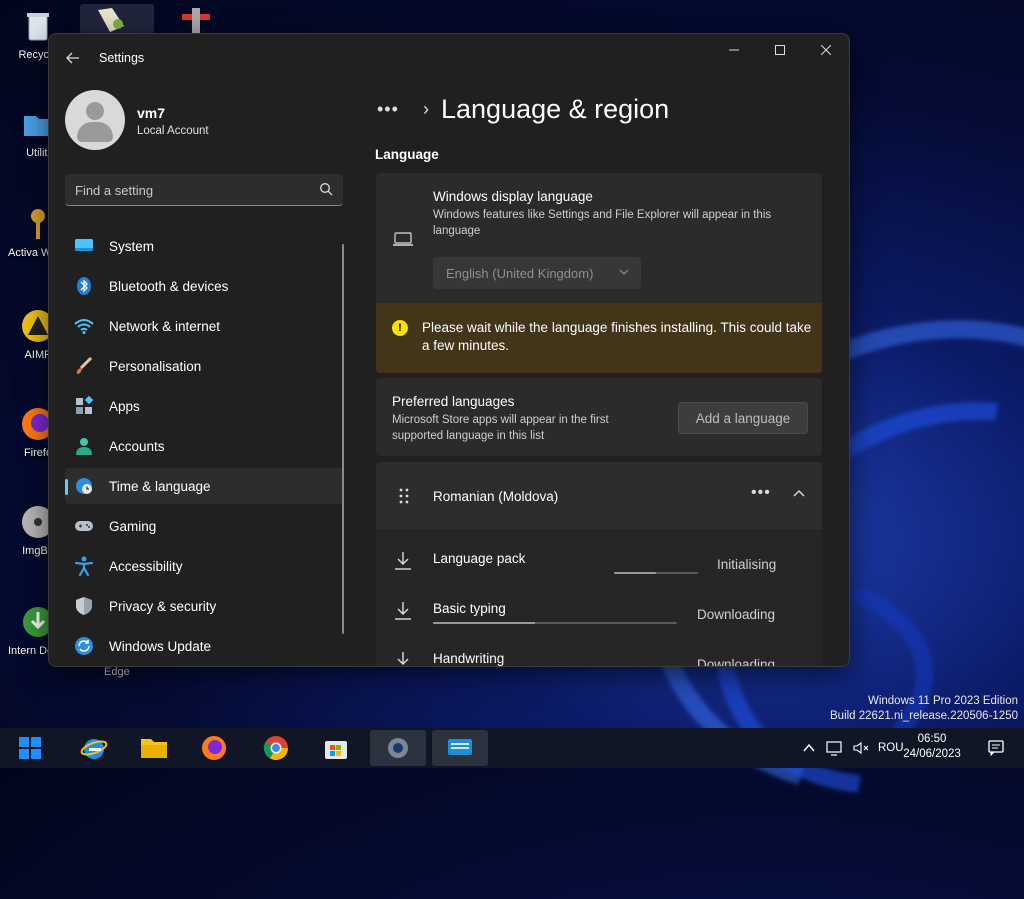  I want to click on desktop-icon-tool, so click(196, 21).